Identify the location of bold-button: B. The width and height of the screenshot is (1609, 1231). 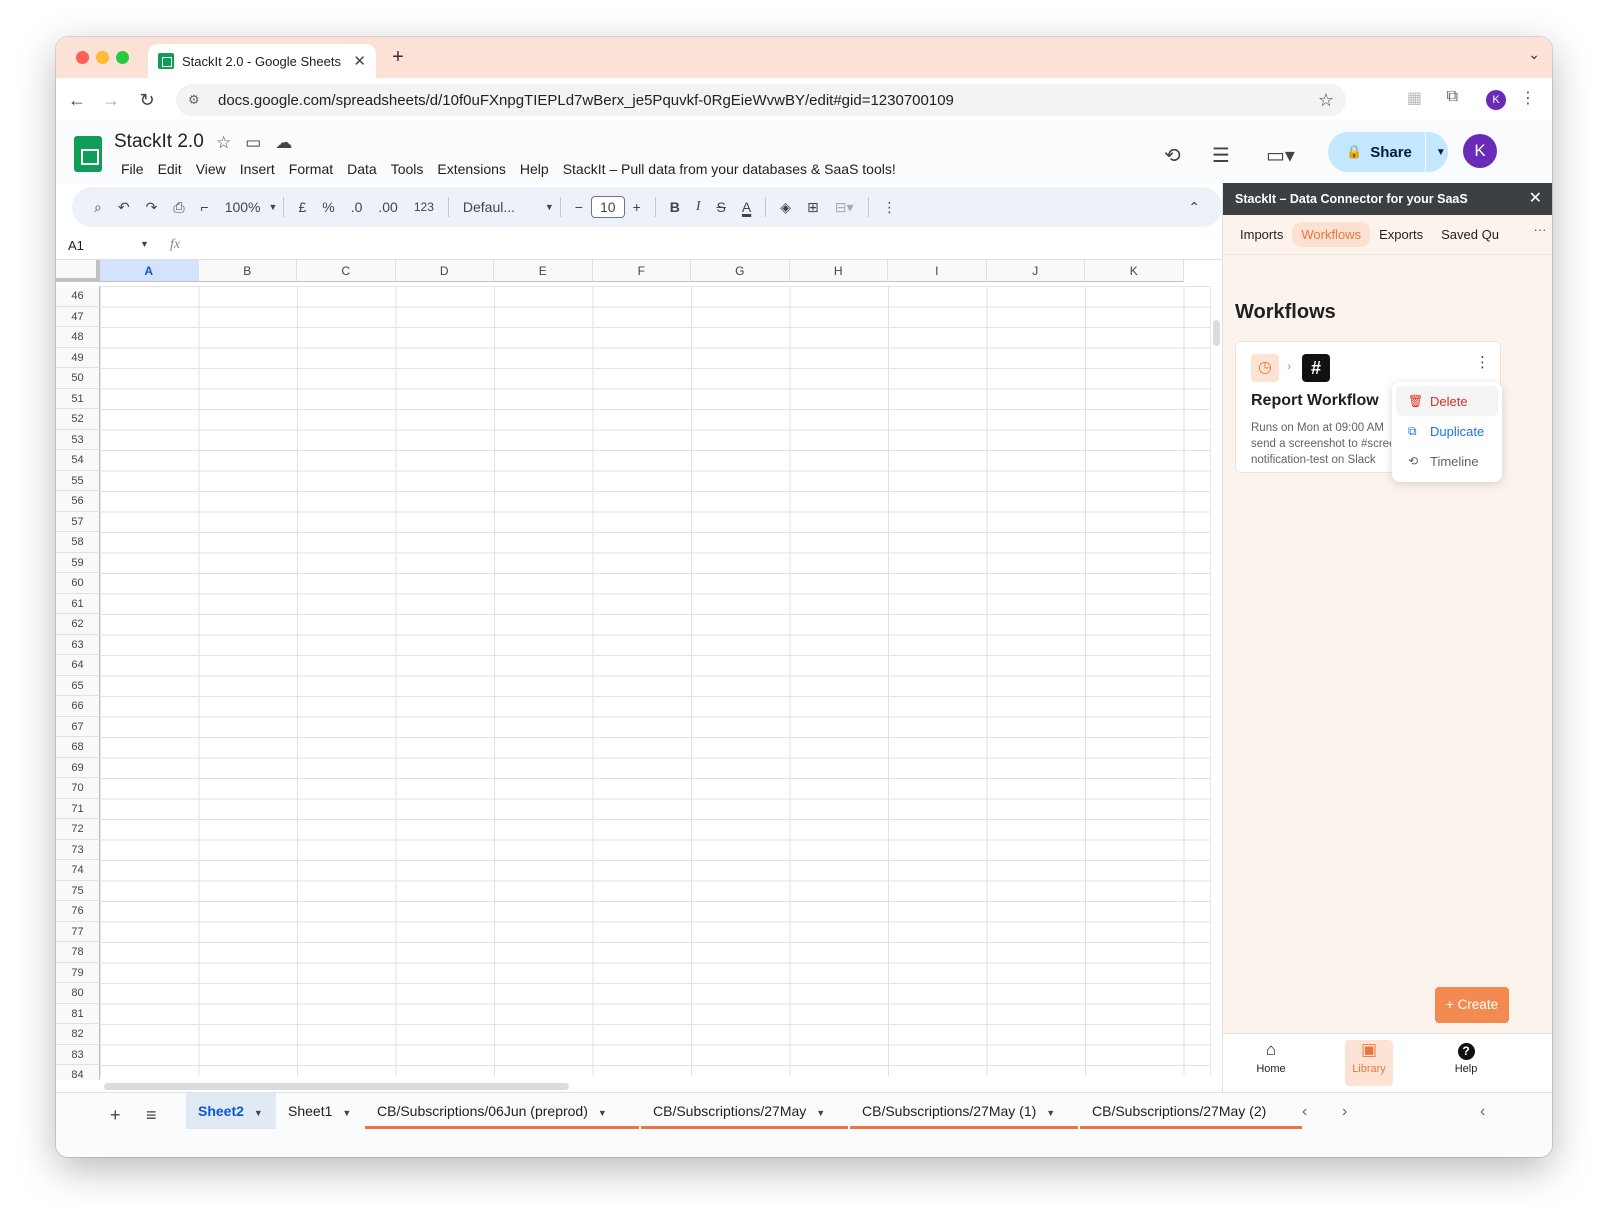
(675, 207).